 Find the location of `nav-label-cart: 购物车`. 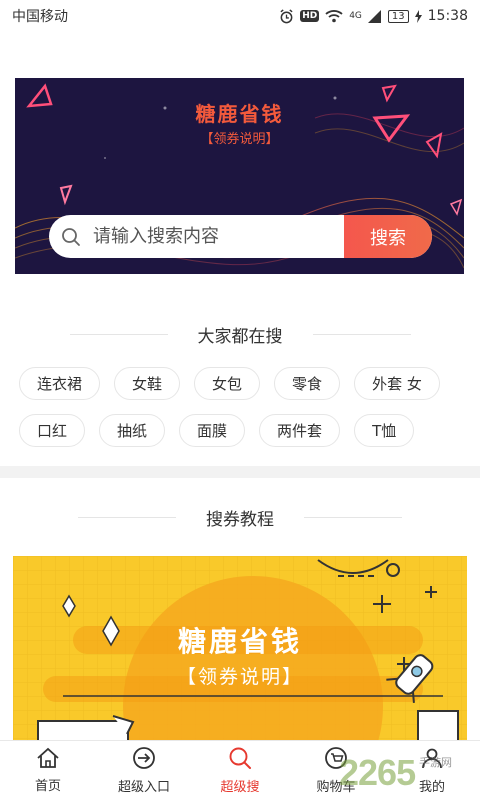

nav-label-cart: 购物车 is located at coordinates (336, 787).